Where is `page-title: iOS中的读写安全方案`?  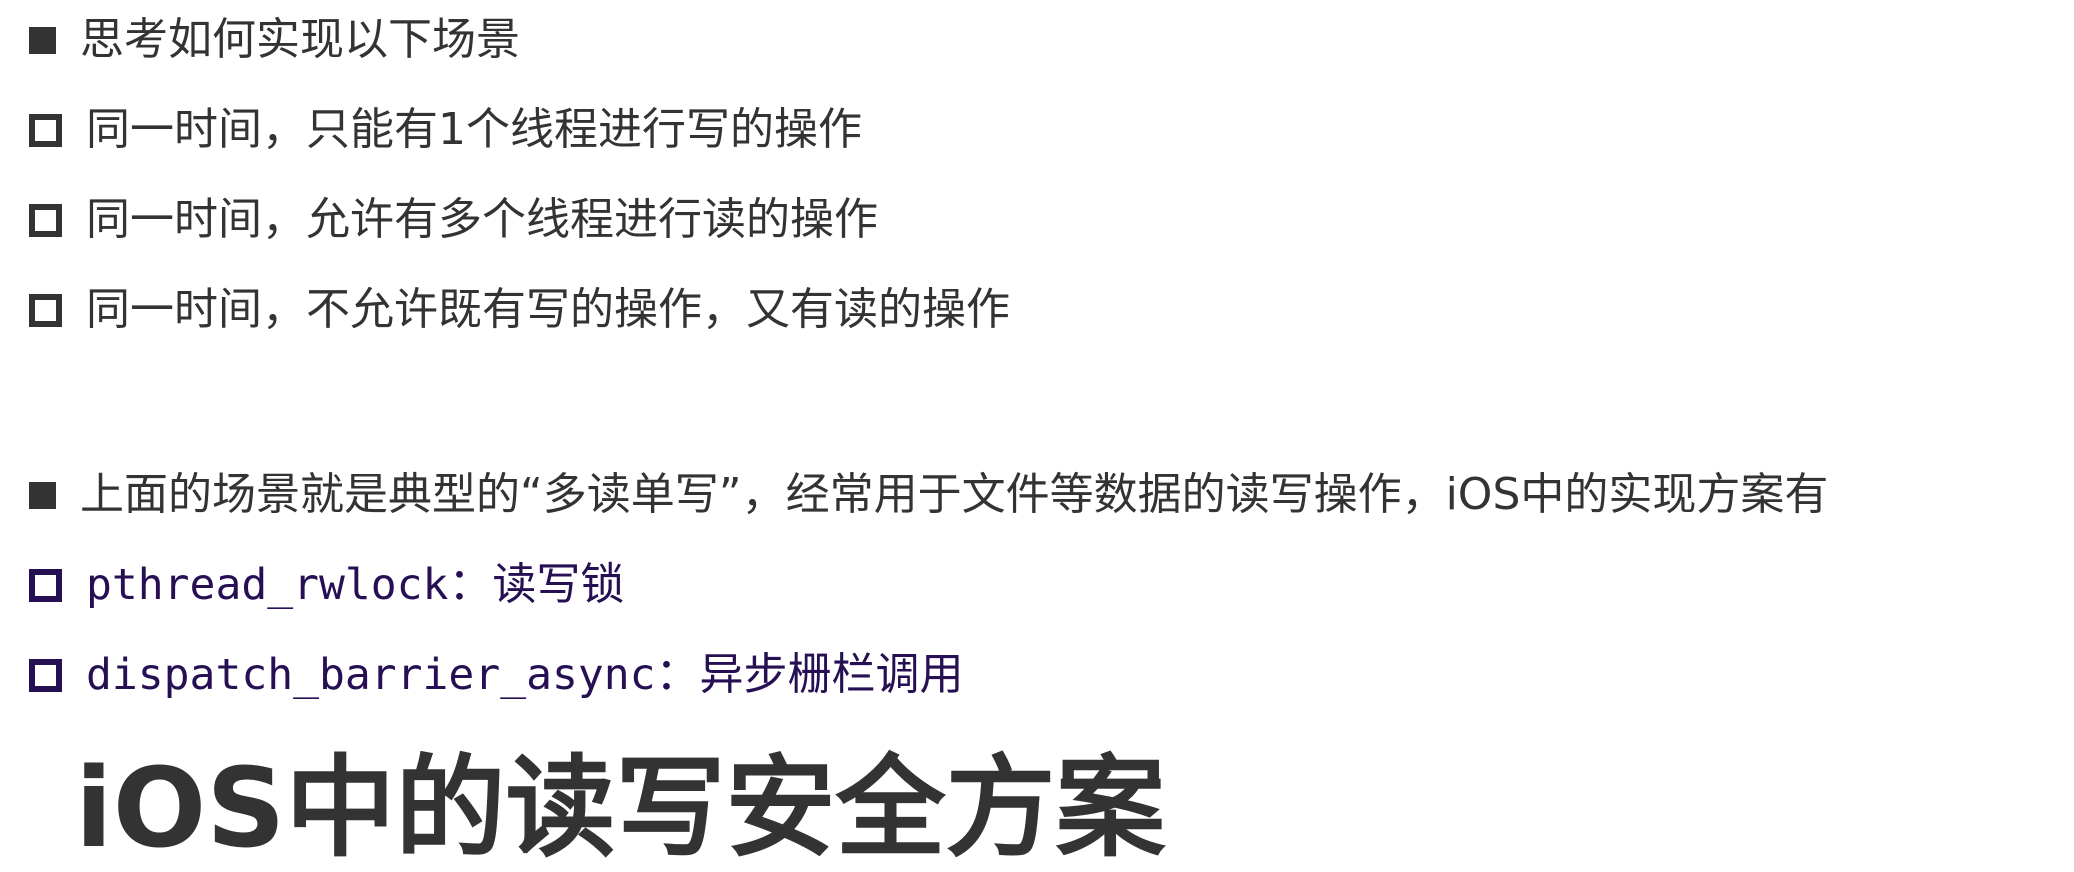 page-title: iOS中的读写安全方案 is located at coordinates (620, 808).